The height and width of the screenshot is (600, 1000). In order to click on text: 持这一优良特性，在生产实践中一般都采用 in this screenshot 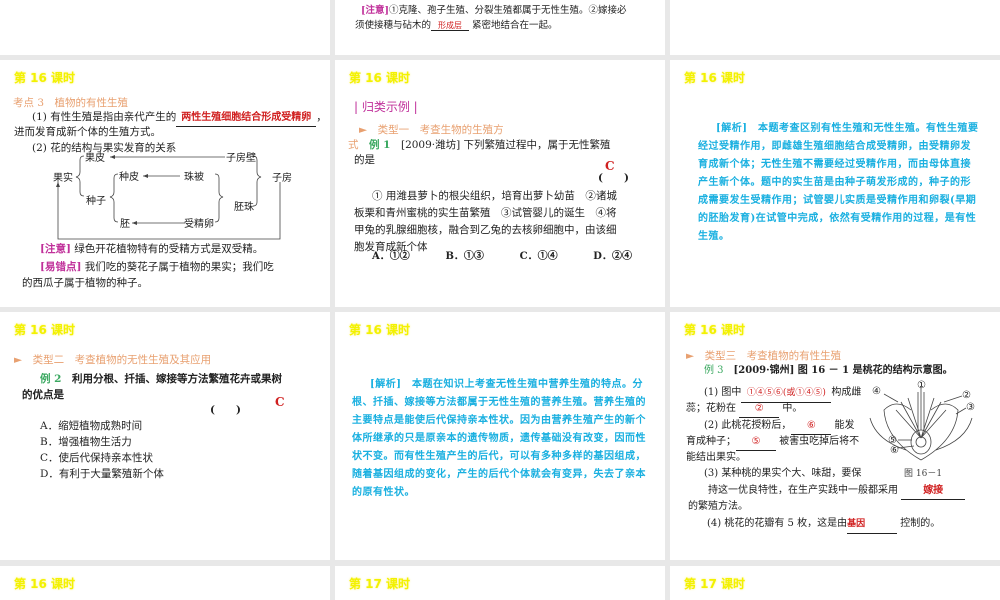, I will do `click(803, 490)`.